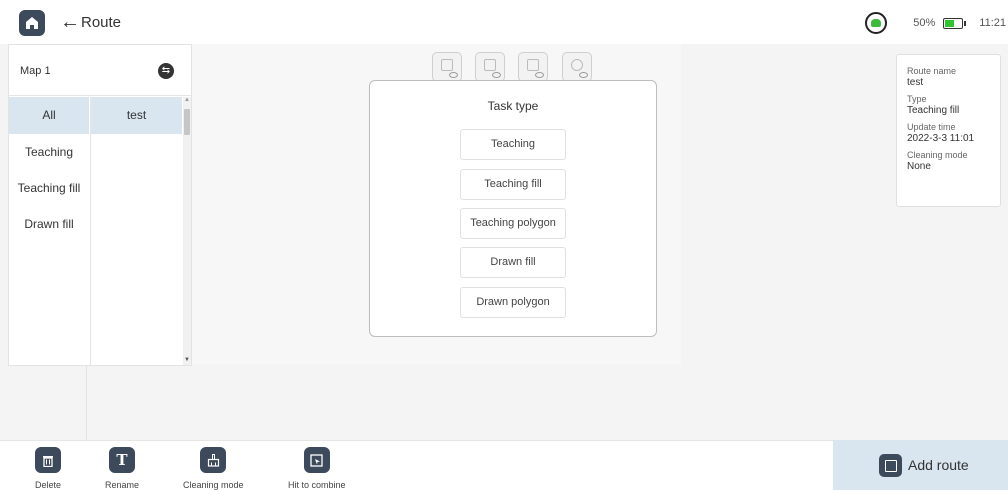  Describe the element at coordinates (533, 67) in the screenshot. I see `show-area-icon` at that location.